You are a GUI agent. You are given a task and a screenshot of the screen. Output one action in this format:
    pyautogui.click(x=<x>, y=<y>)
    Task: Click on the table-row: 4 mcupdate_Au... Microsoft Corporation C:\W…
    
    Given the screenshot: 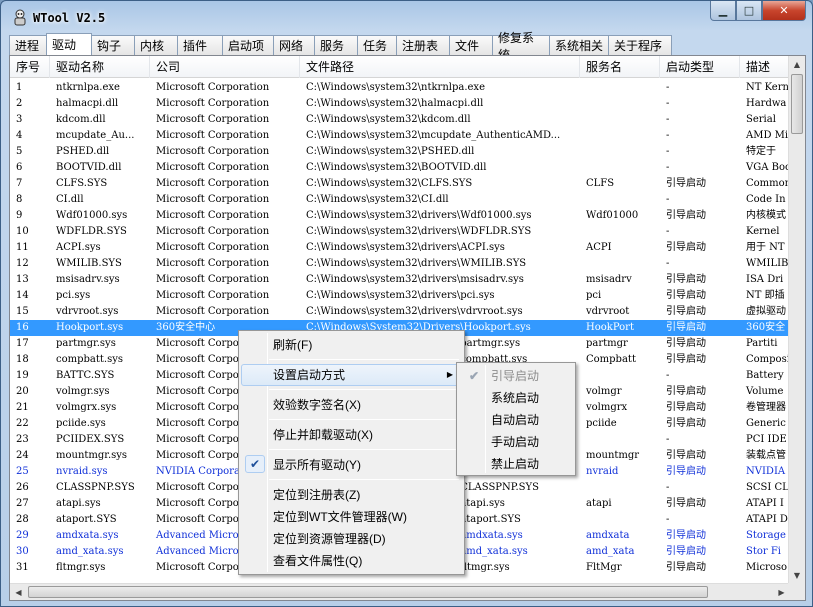 What is the action you would take?
    pyautogui.click(x=400, y=136)
    